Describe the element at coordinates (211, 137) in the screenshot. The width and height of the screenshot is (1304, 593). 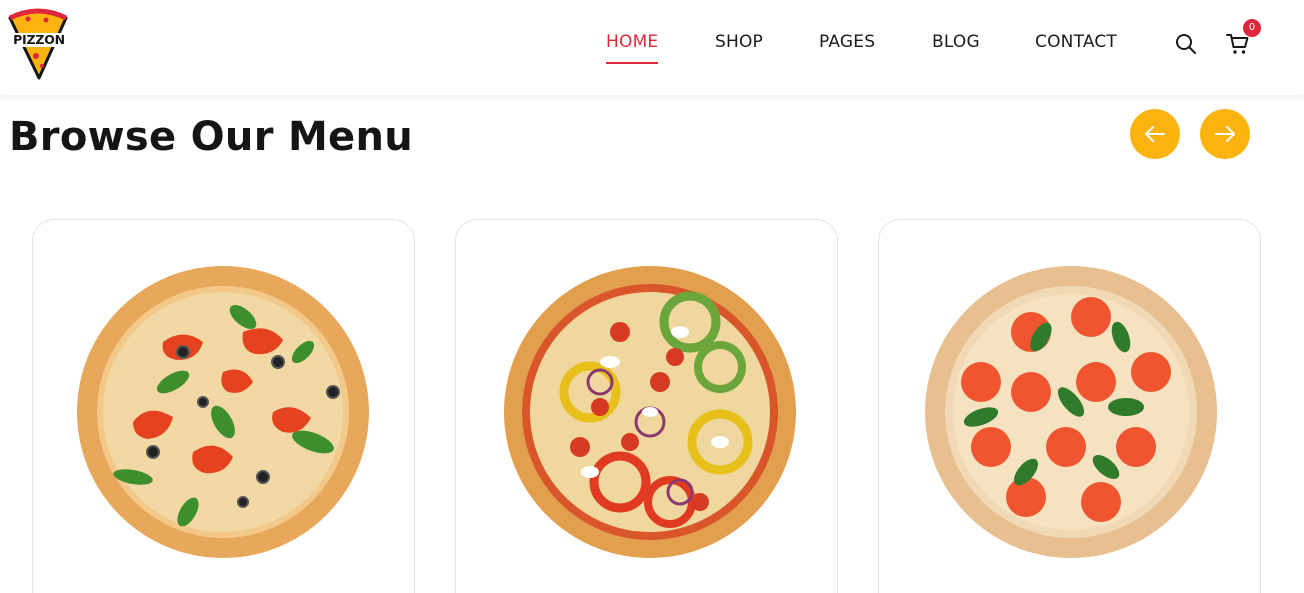
I see `section-title: Browse Our Menu` at that location.